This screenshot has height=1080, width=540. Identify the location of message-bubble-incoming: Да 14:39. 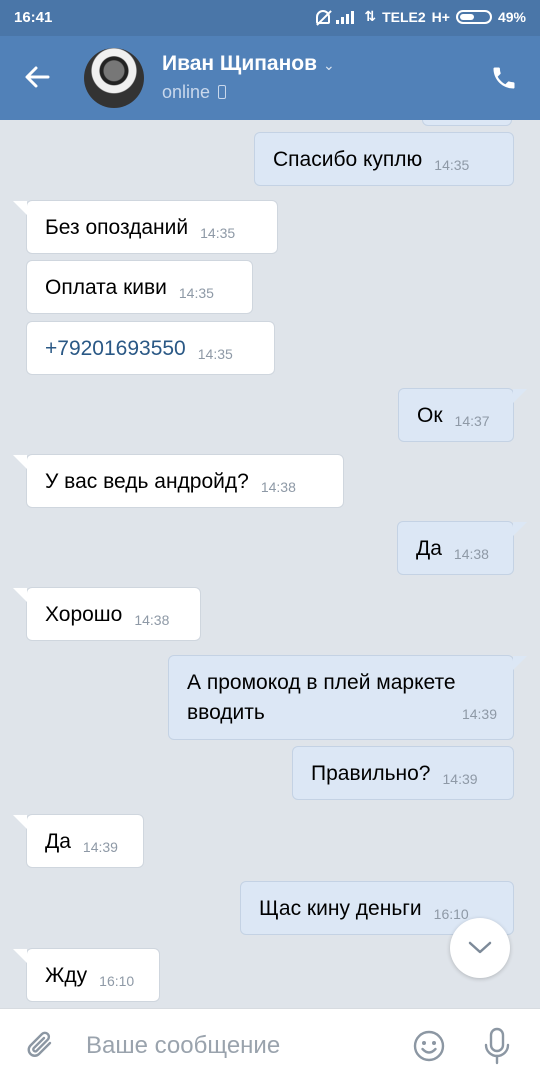
(78, 841).